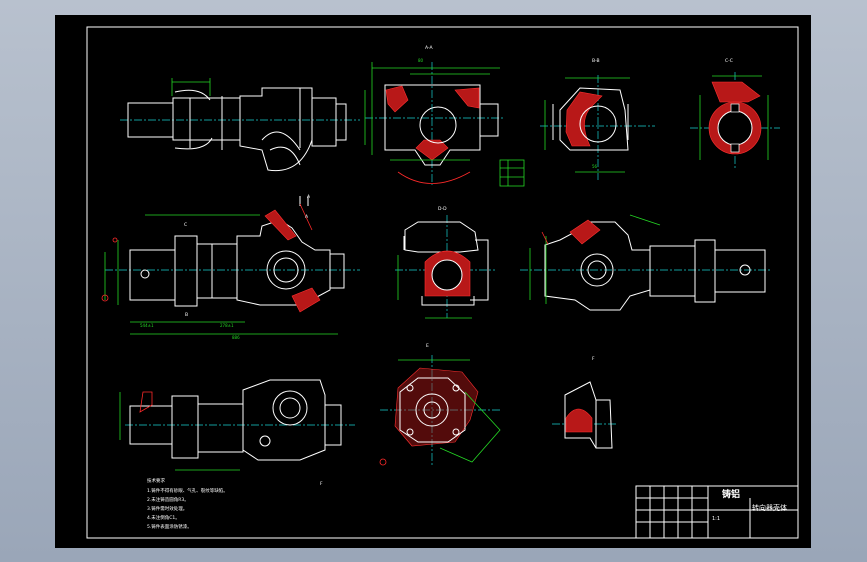 Image resolution: width=867 pixels, height=562 pixels. I want to click on note-5: 5.铸件表面涂防锈漆。, so click(169, 526).